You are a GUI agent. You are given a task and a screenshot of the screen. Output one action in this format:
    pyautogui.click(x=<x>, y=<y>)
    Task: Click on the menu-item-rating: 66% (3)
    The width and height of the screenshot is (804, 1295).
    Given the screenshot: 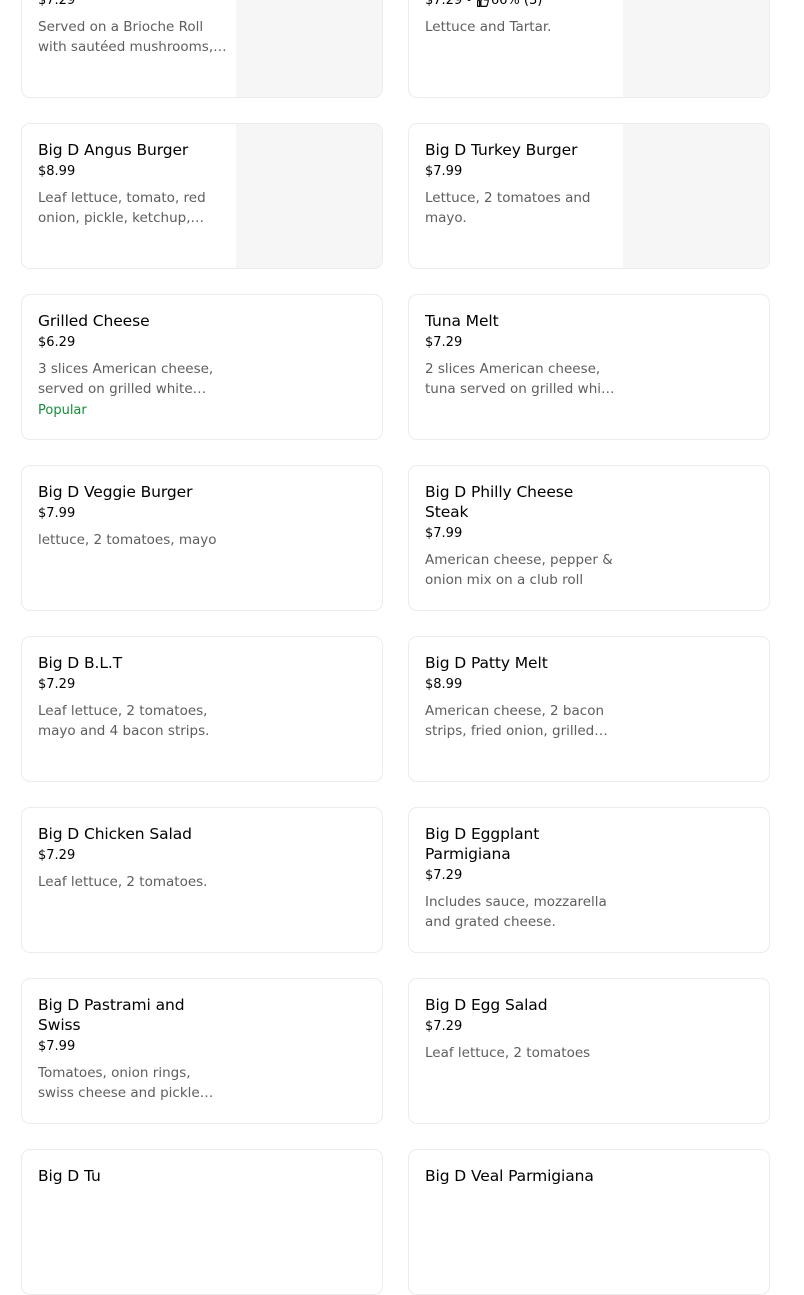 What is the action you would take?
    pyautogui.click(x=516, y=4)
    